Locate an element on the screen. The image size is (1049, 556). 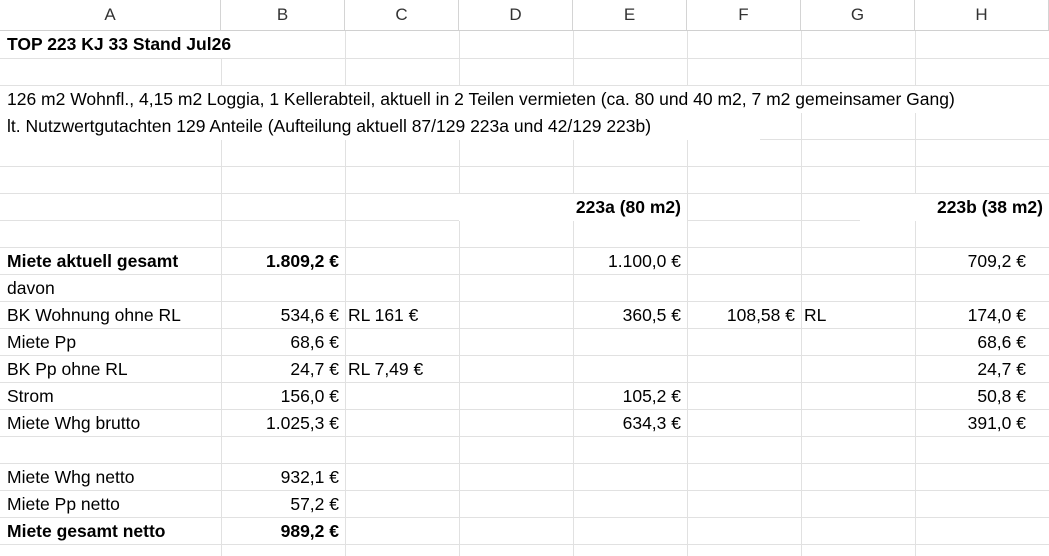
column-header-row: A B C D E F G H is located at coordinates (524, 15).